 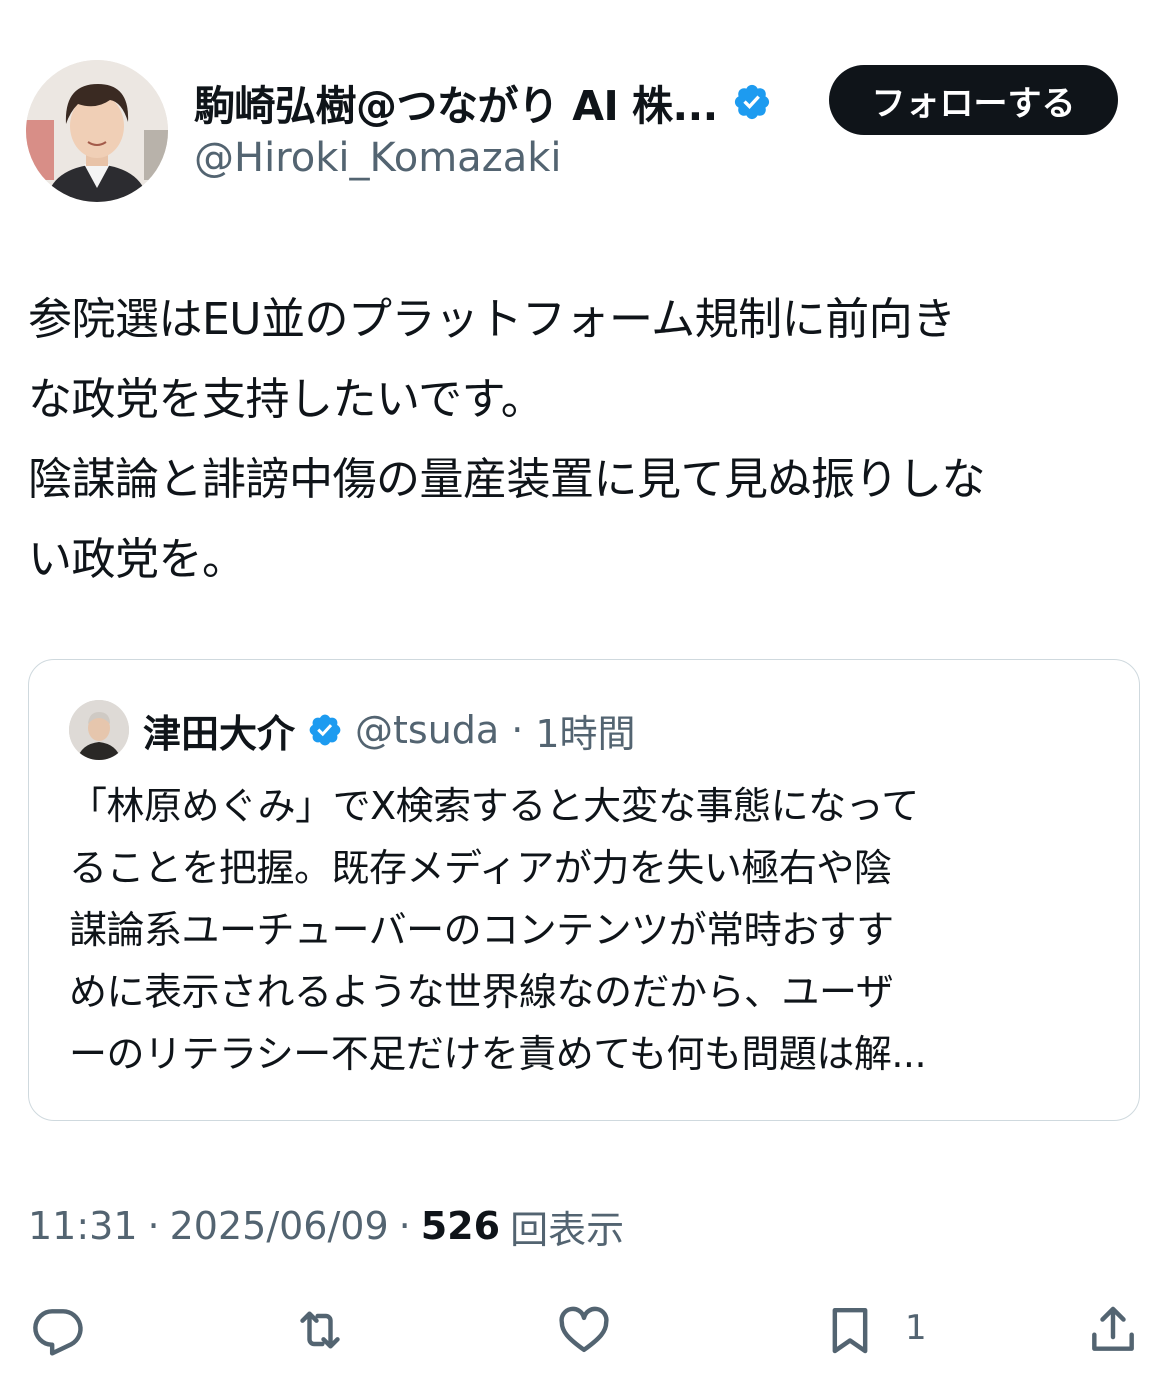 I want to click on bookmark-icon, so click(x=850, y=1330).